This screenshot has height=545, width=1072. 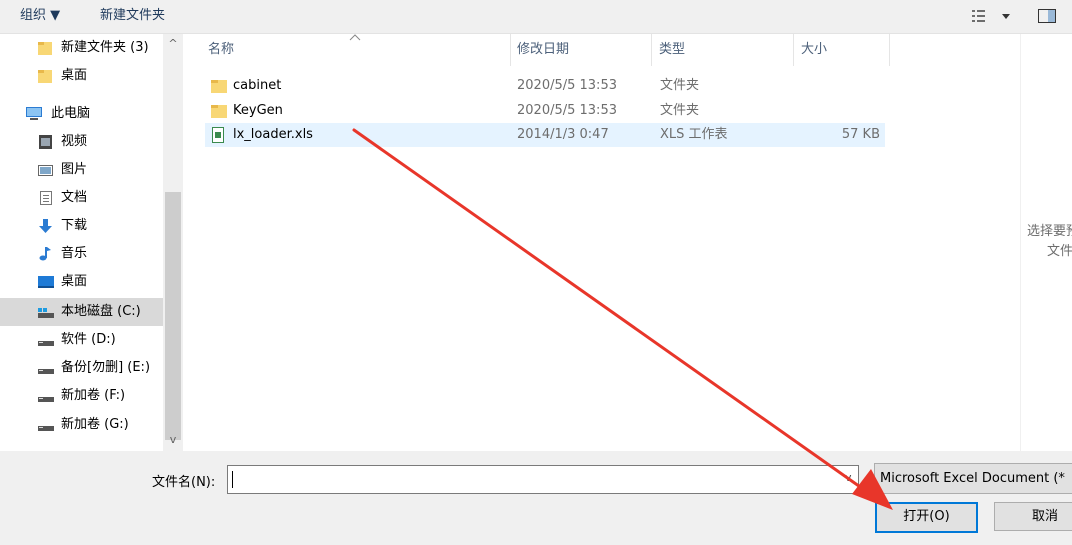 I want to click on nav-item-label: 图片, so click(x=74, y=169).